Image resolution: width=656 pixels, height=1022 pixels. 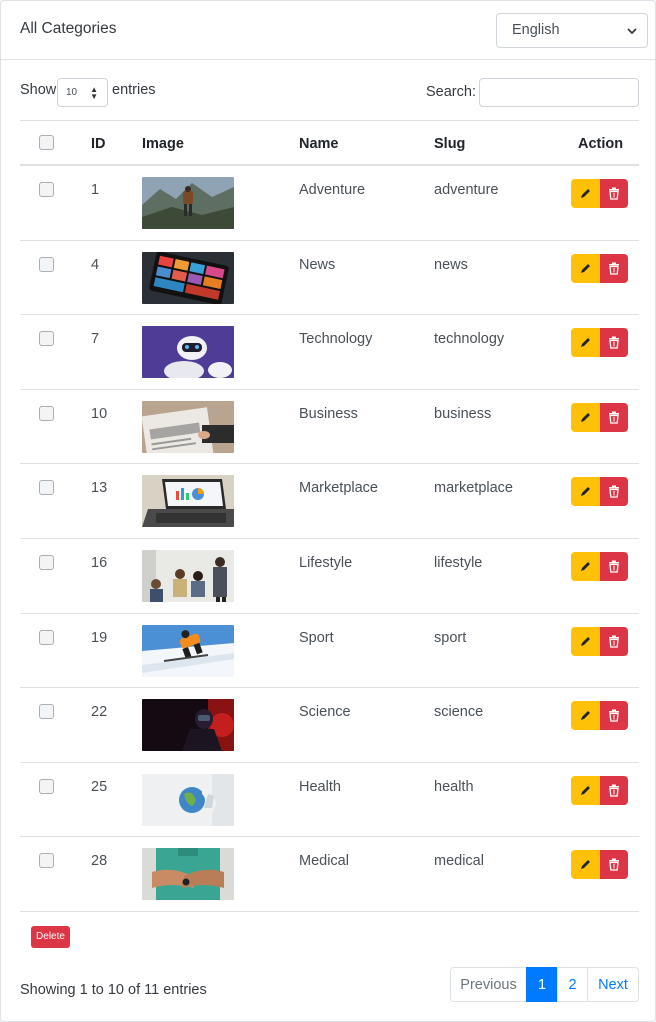 I want to click on table-row: 19 Sport sport, so click(x=329, y=651).